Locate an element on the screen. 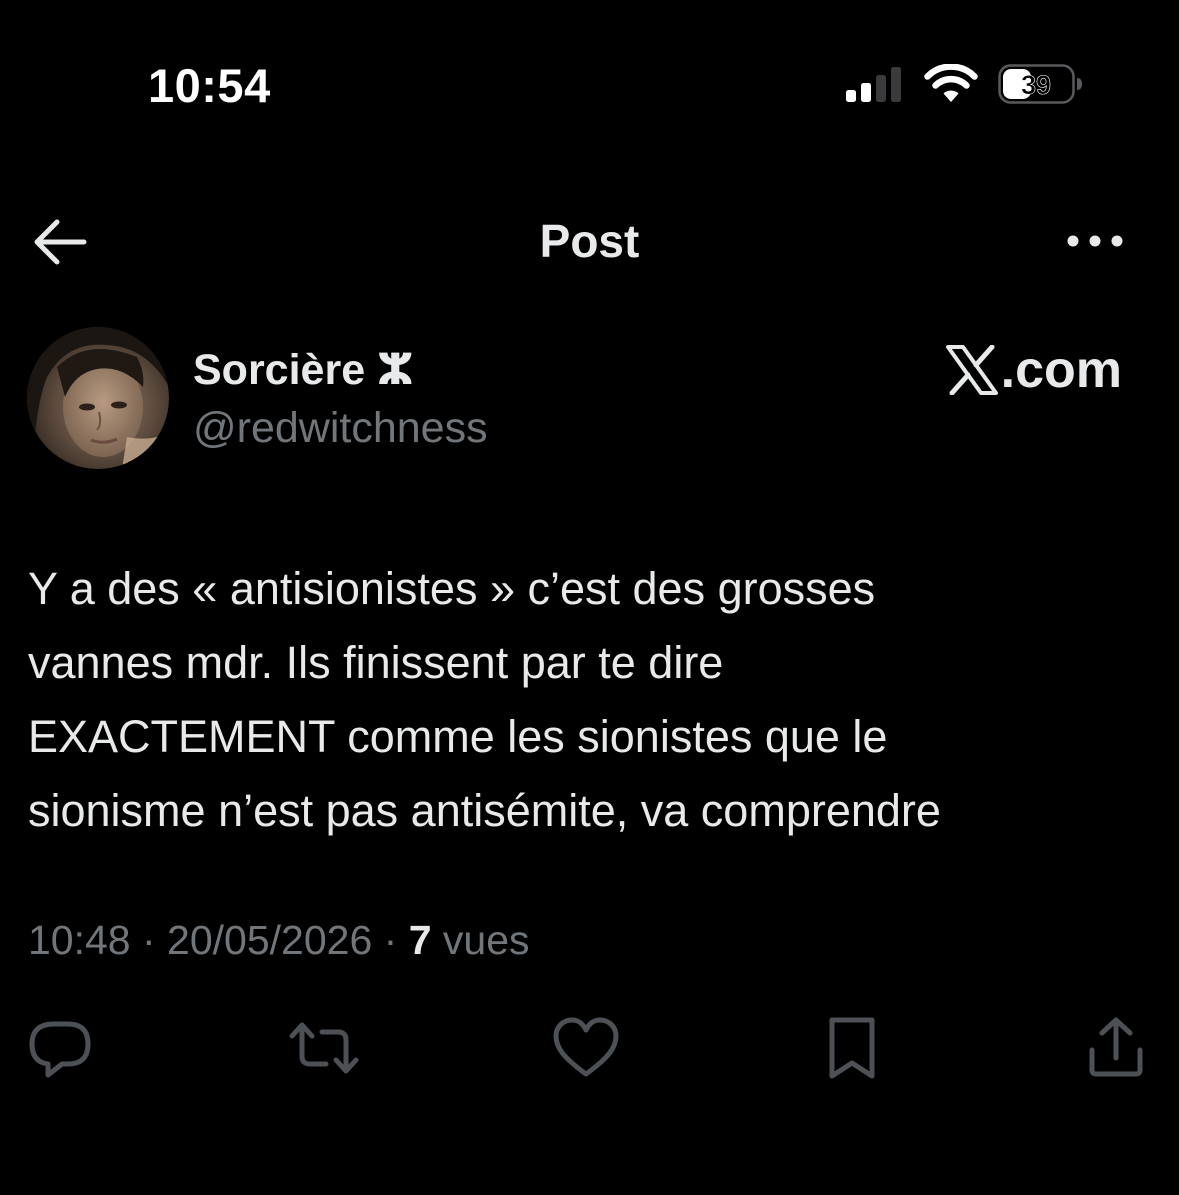  bookmark-icon is located at coordinates (852, 1048).